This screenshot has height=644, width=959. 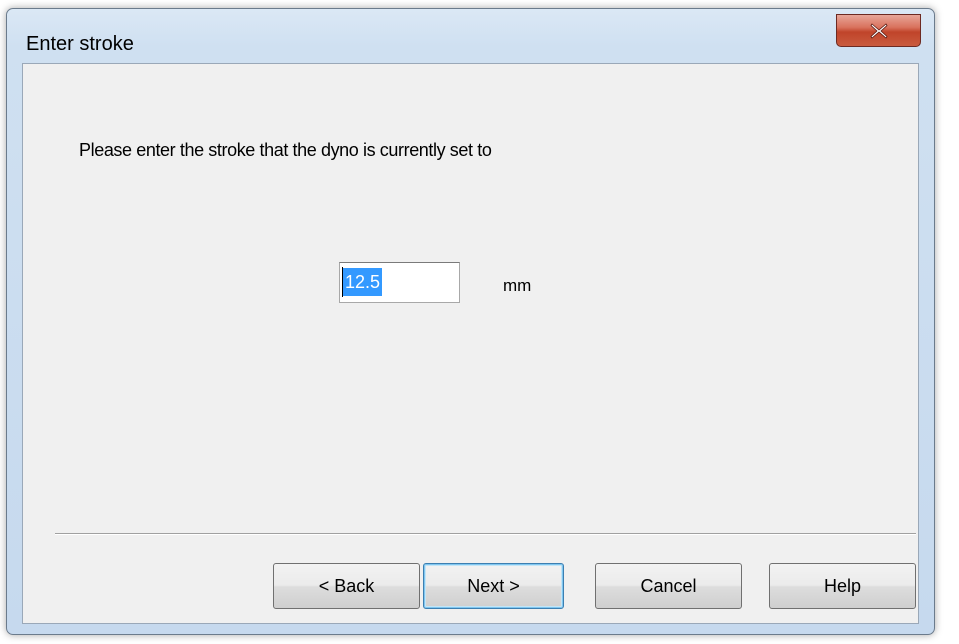 What do you see at coordinates (470, 40) in the screenshot?
I see `title-bar: Enter stroke` at bounding box center [470, 40].